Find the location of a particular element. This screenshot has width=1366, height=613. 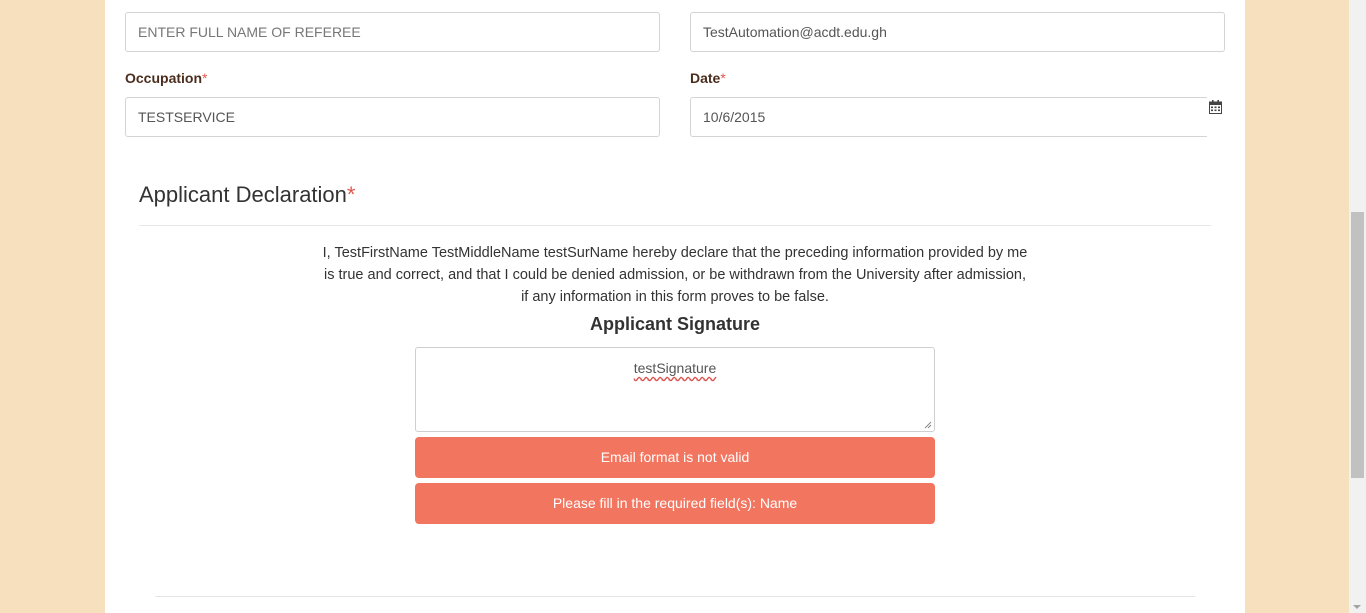

signature-heading: Applicant Signature is located at coordinates (674, 324).